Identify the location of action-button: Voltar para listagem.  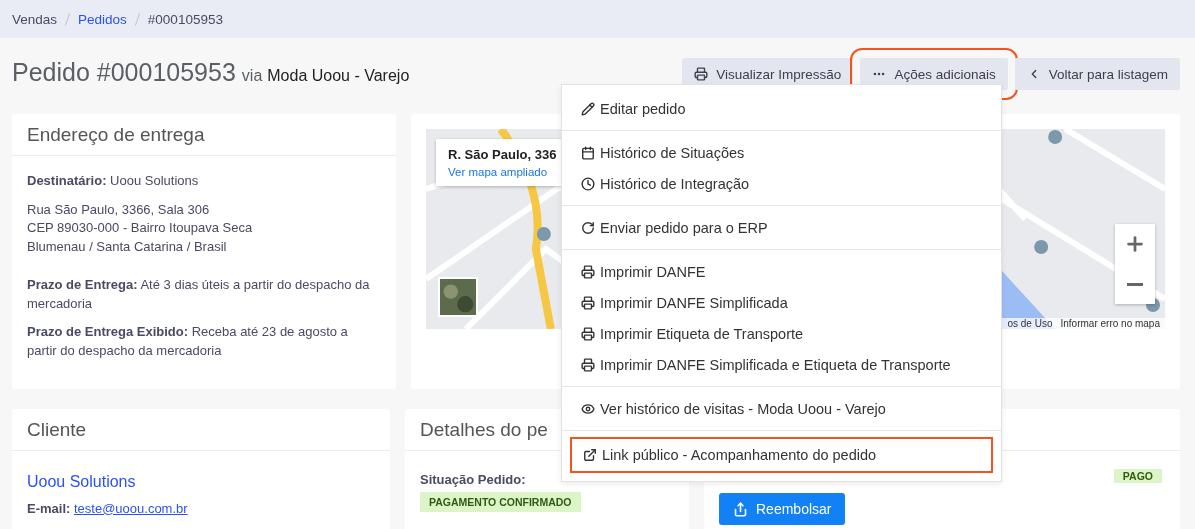
(1097, 74).